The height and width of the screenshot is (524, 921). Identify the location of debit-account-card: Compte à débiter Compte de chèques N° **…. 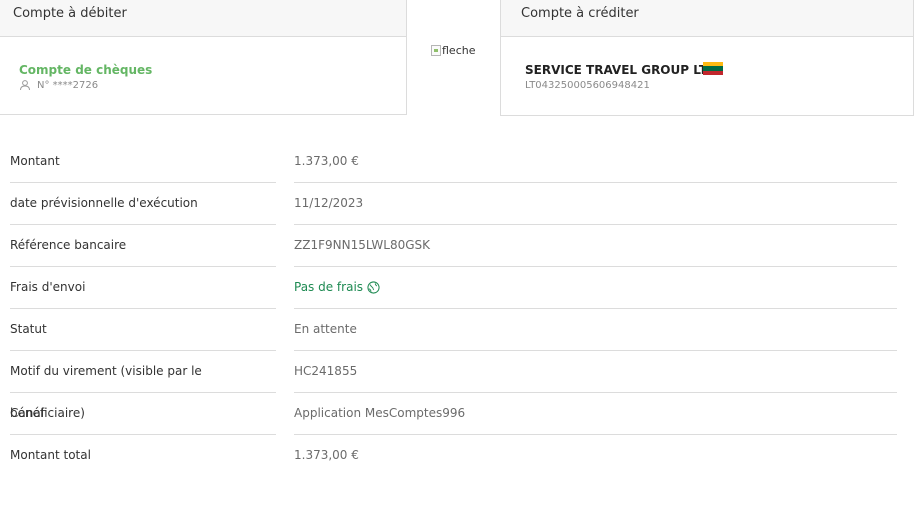
(203, 57).